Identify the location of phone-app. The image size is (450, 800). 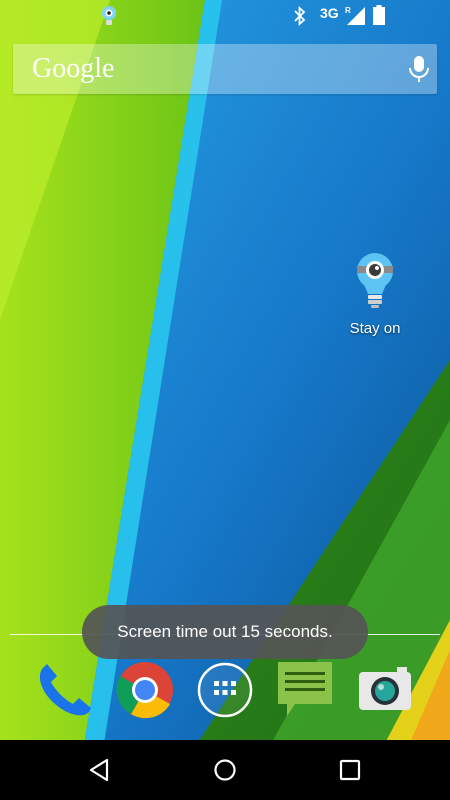
(63, 690).